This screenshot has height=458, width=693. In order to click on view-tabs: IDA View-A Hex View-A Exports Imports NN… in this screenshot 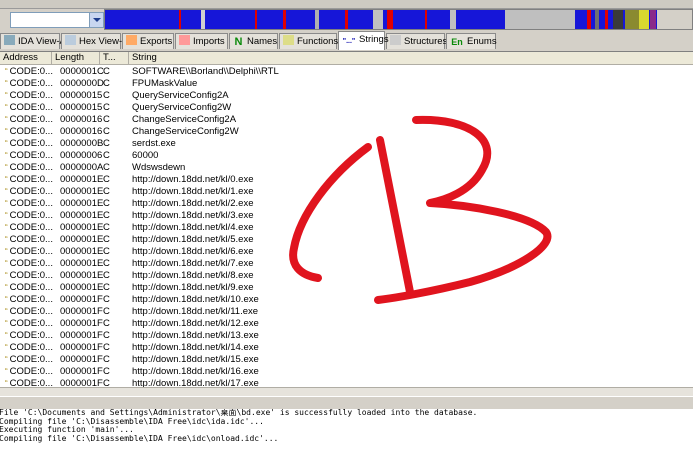, I will do `click(346, 41)`.